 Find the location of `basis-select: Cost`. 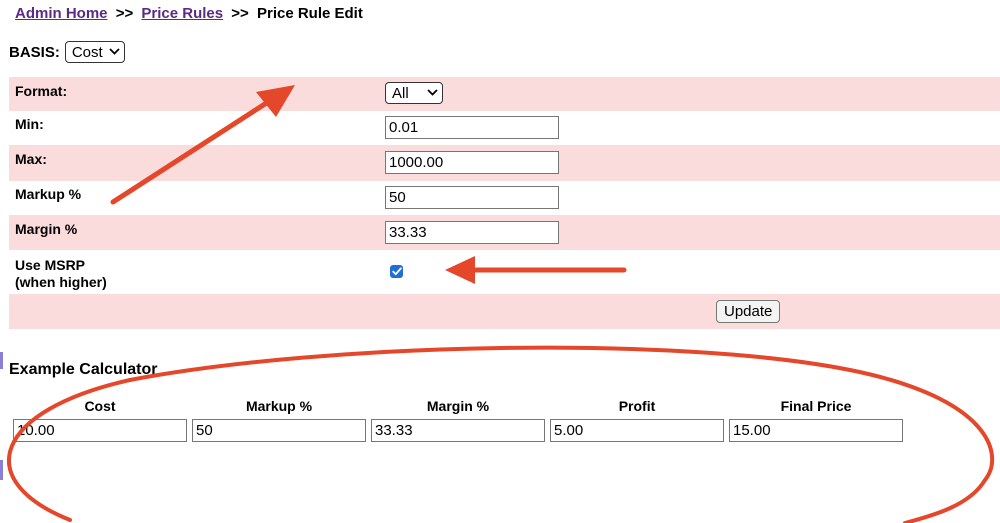

basis-select: Cost is located at coordinates (94, 52).